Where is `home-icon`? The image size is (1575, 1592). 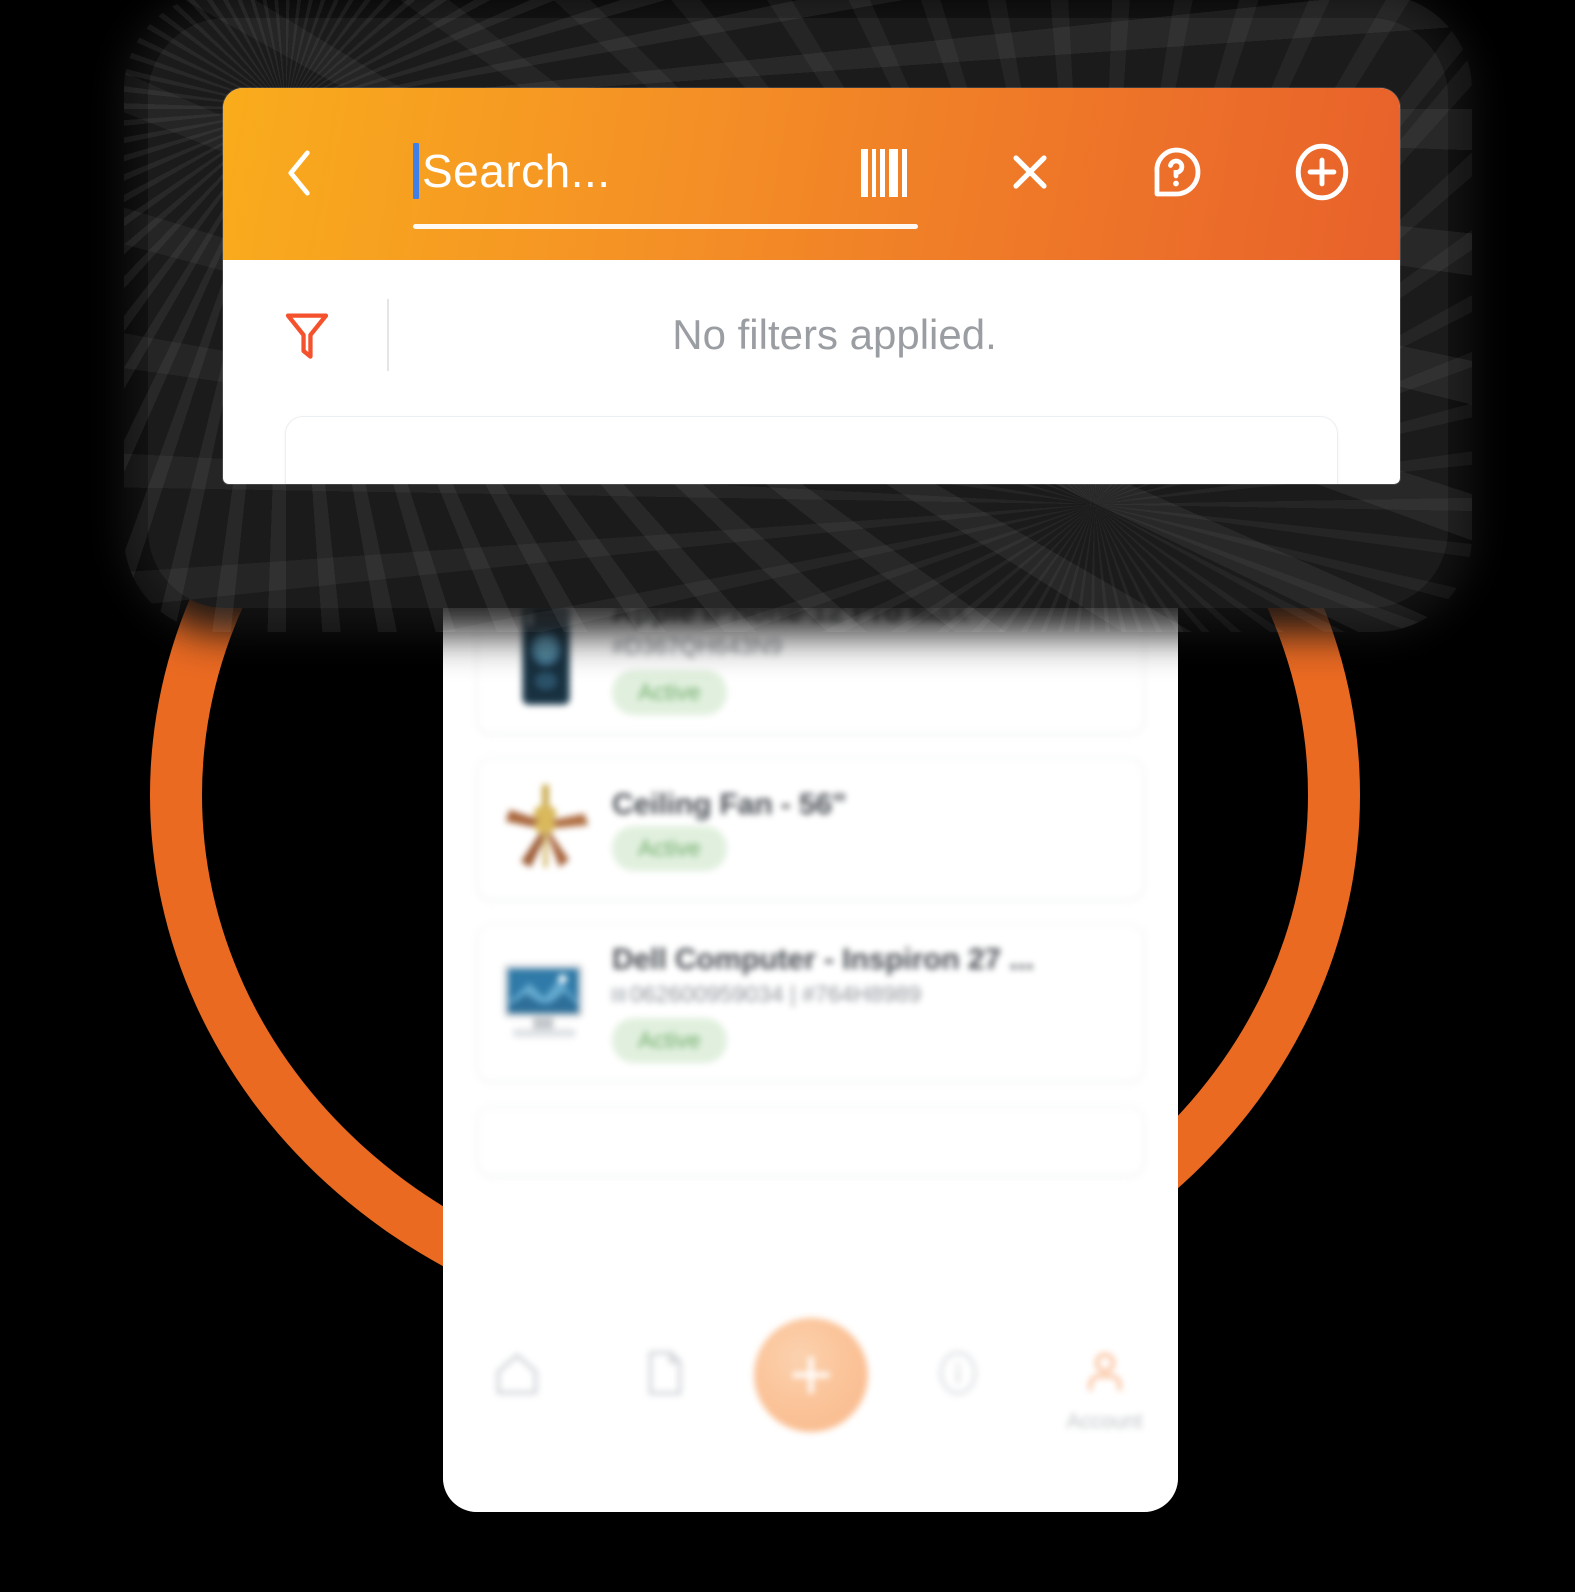
home-icon is located at coordinates (516, 1374).